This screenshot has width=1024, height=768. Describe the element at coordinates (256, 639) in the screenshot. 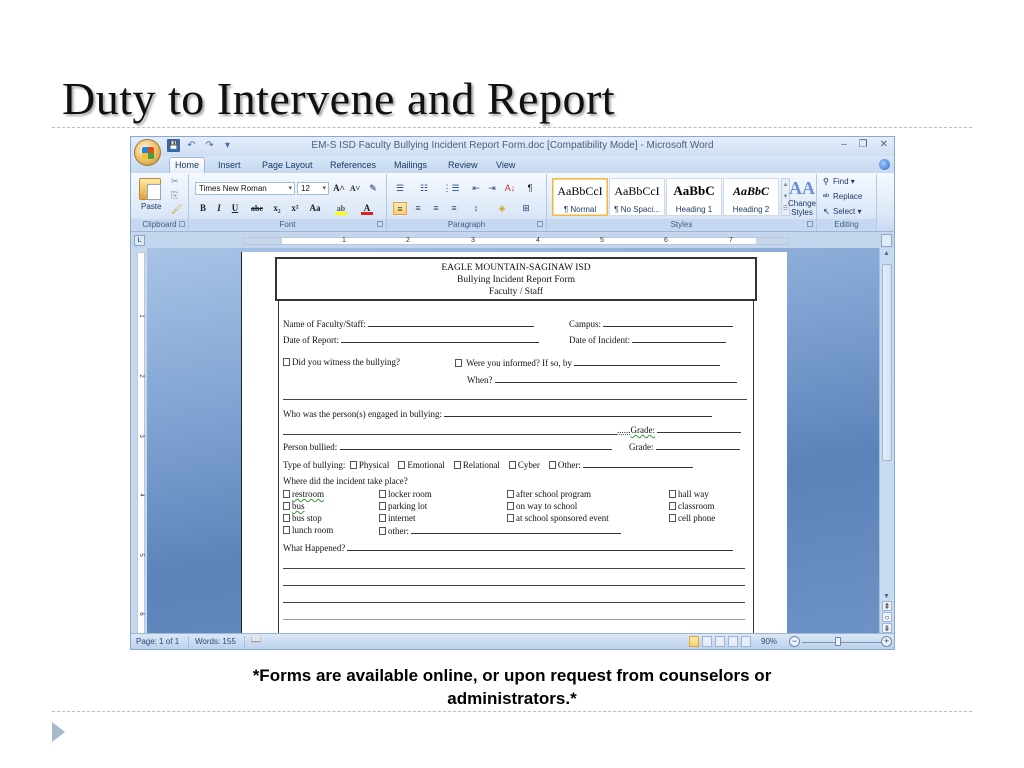

I see `proofing-icon: 📖` at that location.